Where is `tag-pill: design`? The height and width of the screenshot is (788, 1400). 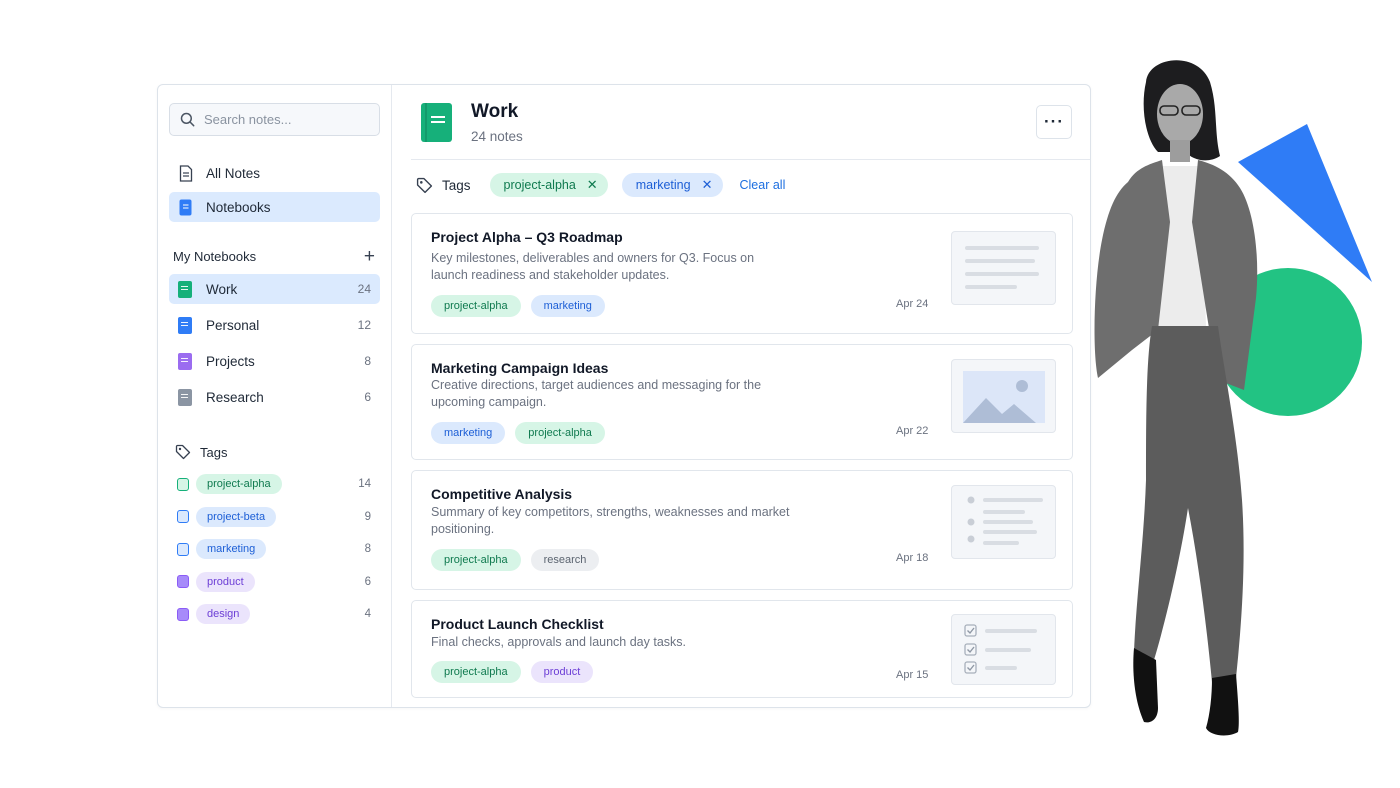
tag-pill: design is located at coordinates (223, 614).